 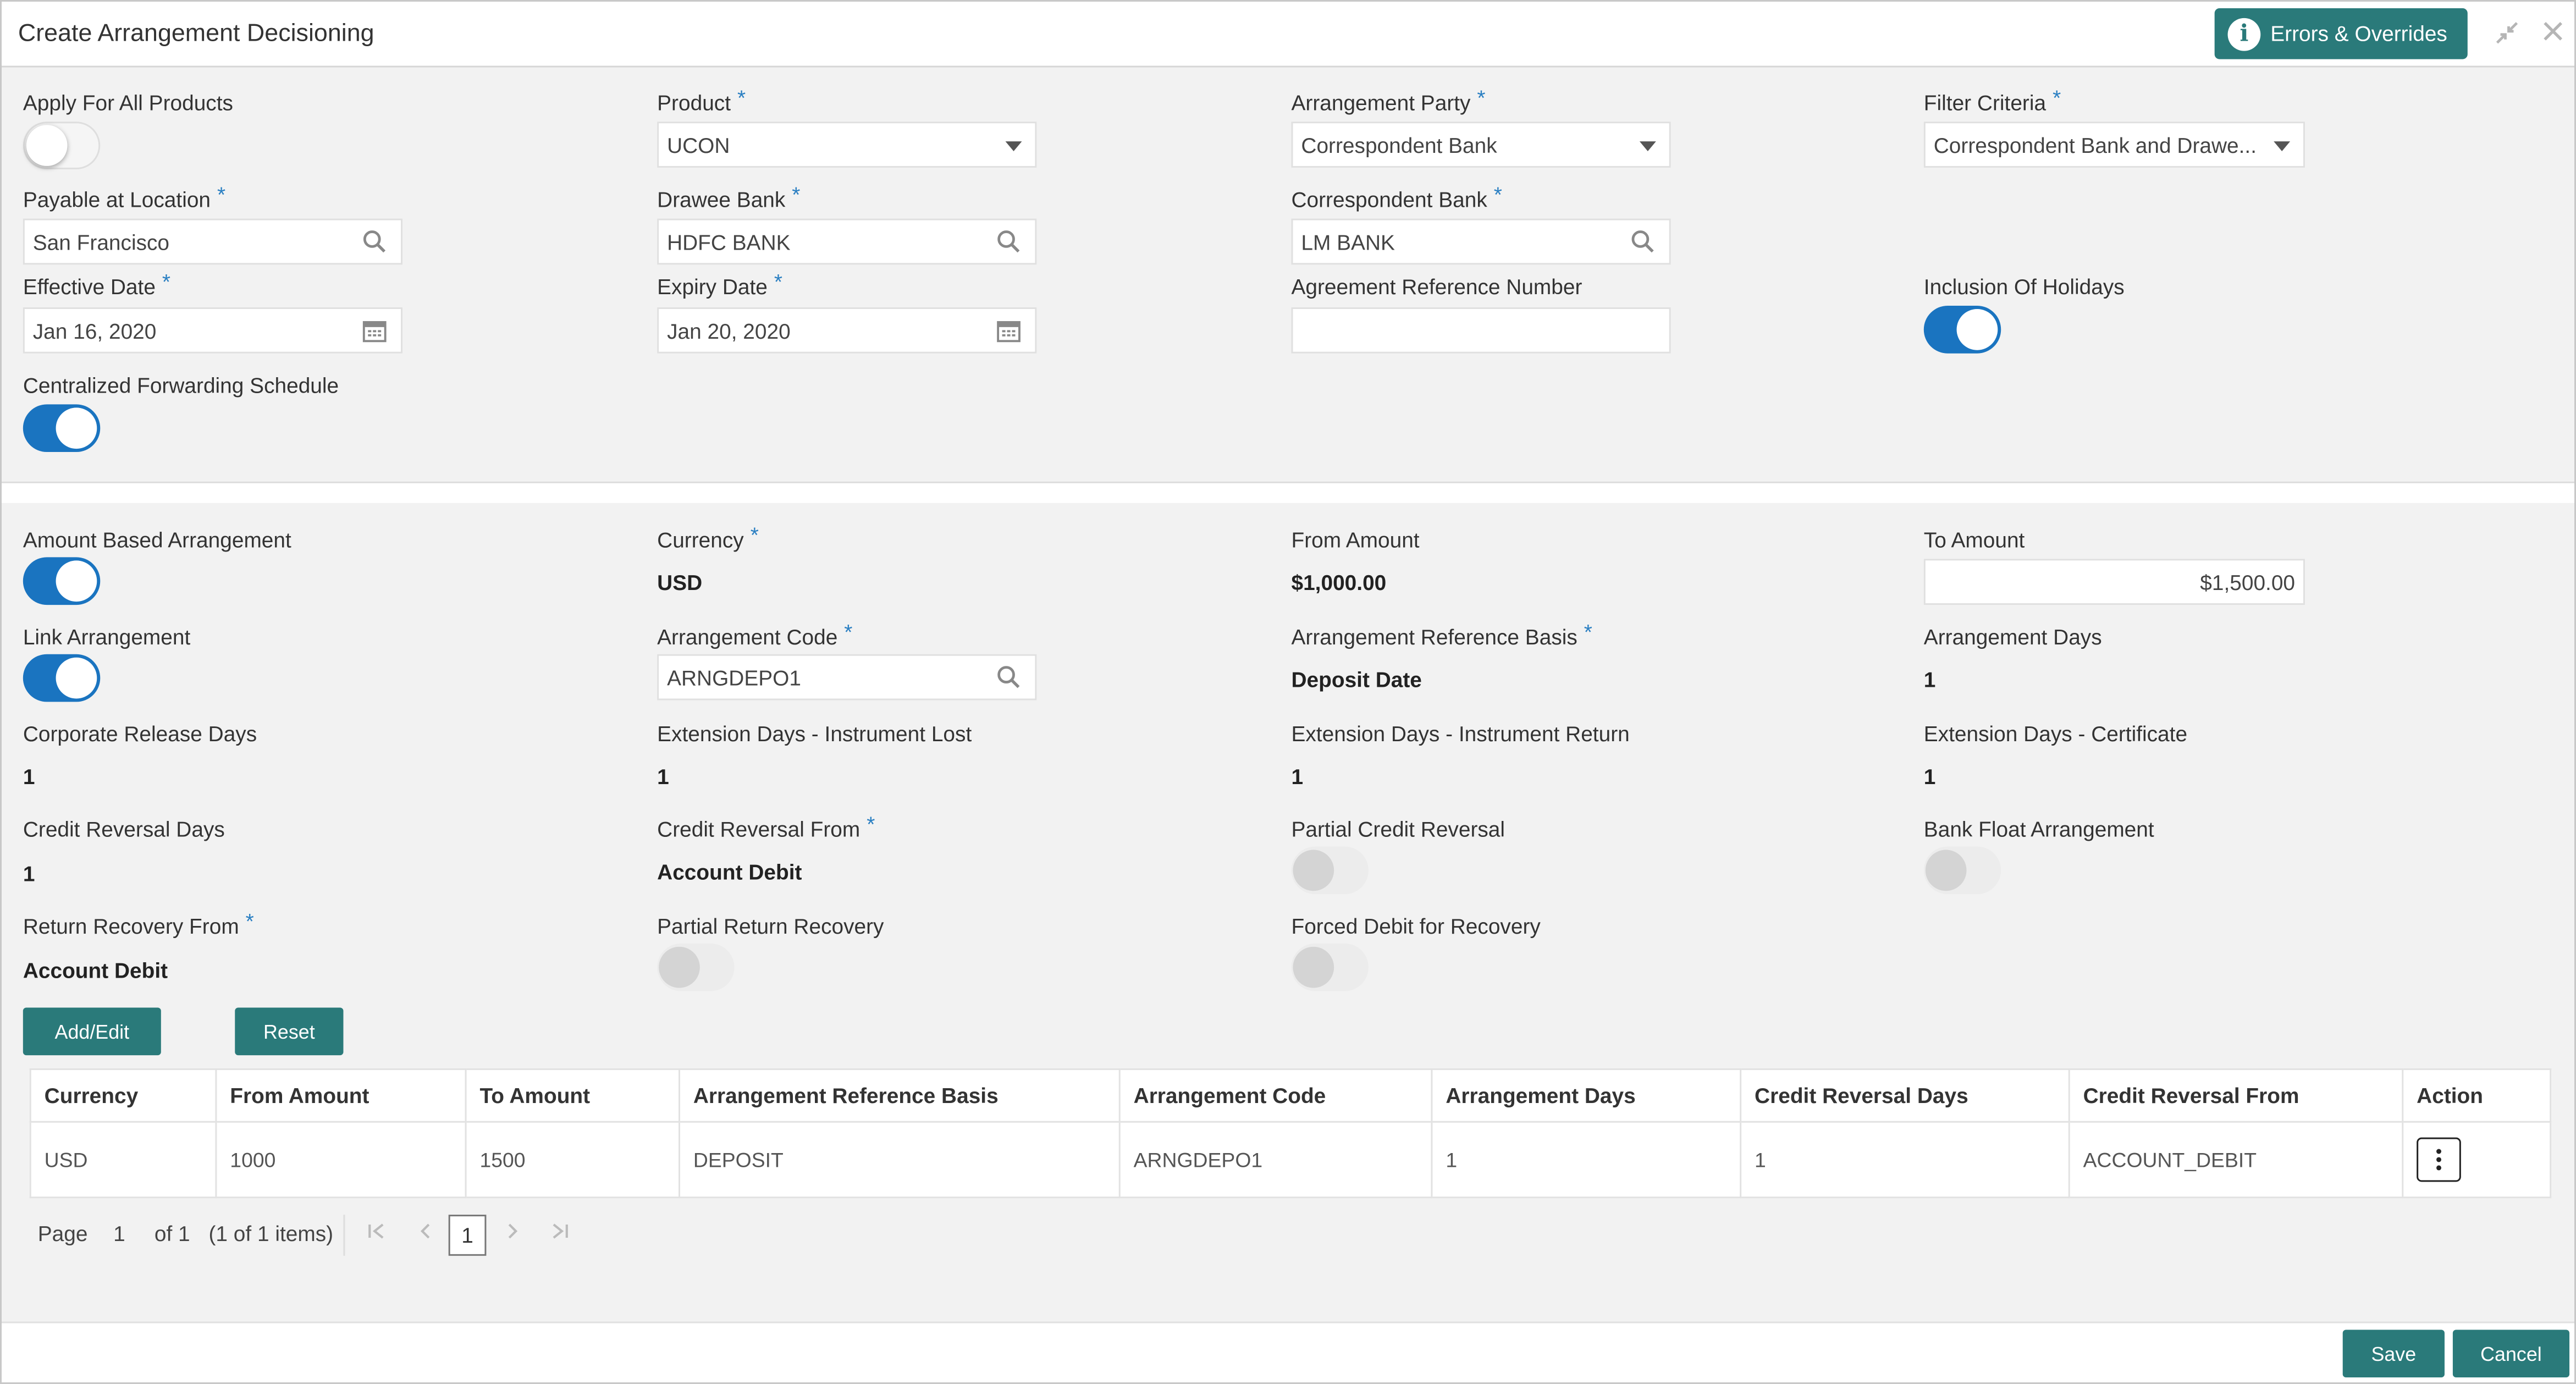 What do you see at coordinates (729, 243) in the screenshot?
I see `drawee-bank-value: HDFC BANK` at bounding box center [729, 243].